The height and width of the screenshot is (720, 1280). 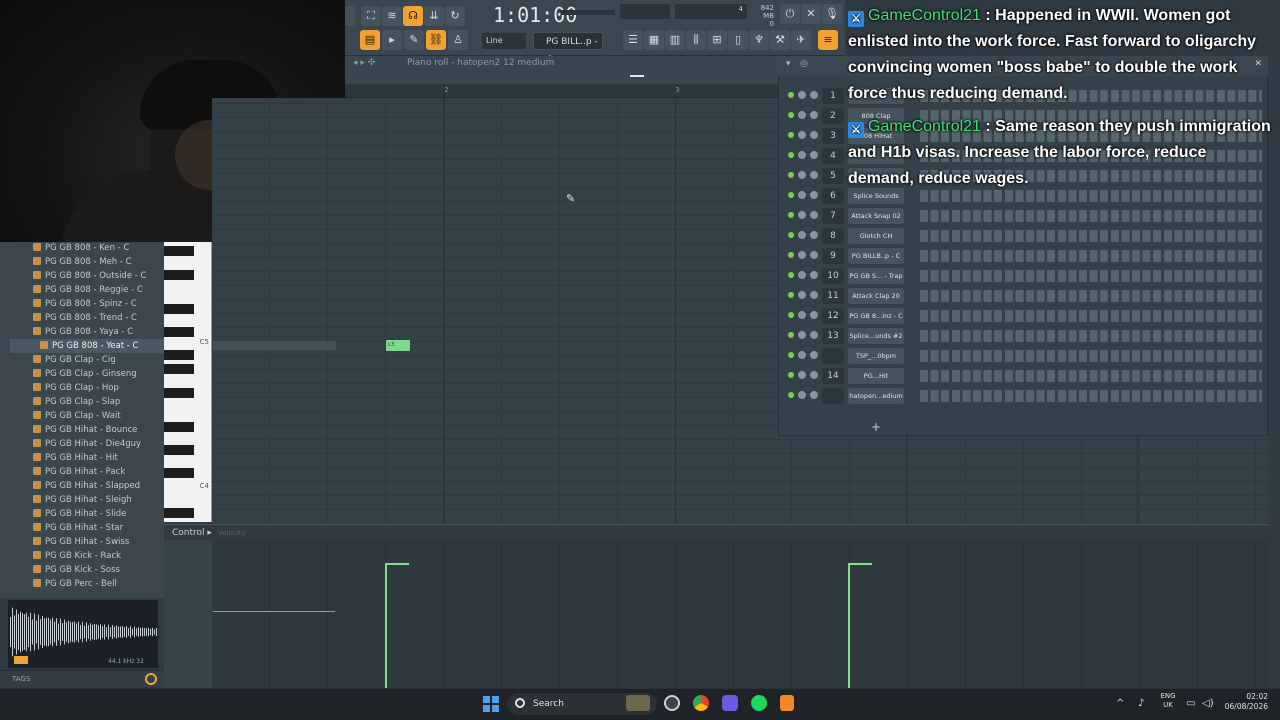 I want to click on microphone-tray-icon: ♪, so click(x=1141, y=703).